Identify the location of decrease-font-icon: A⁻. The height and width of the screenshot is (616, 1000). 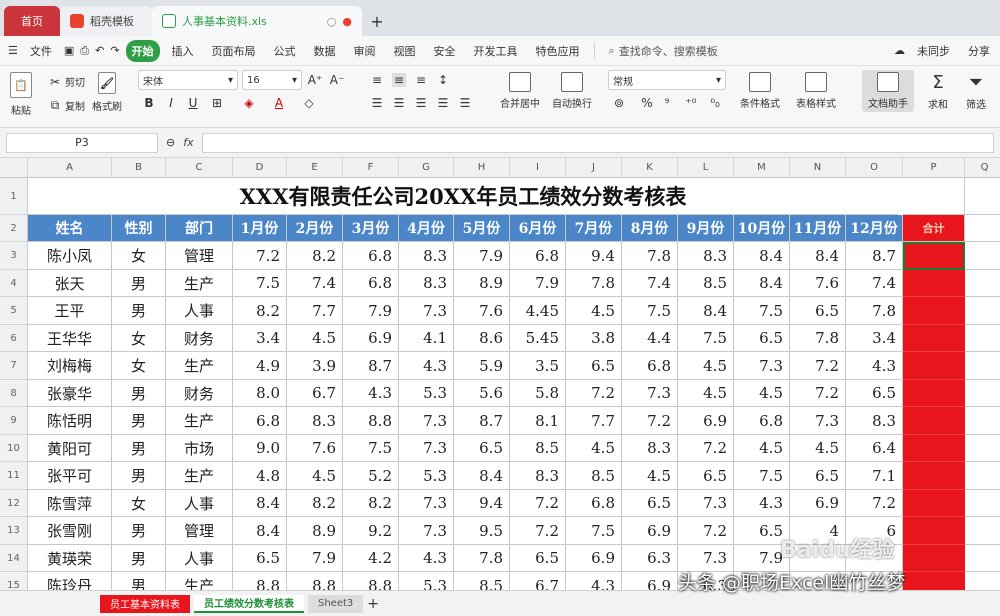
(337, 80).